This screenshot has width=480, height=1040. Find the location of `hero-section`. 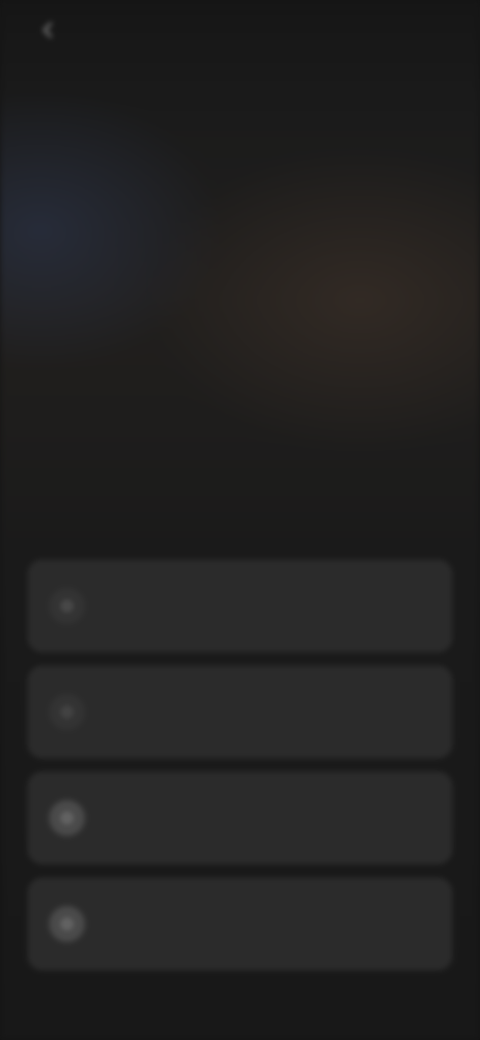

hero-section is located at coordinates (240, 418).